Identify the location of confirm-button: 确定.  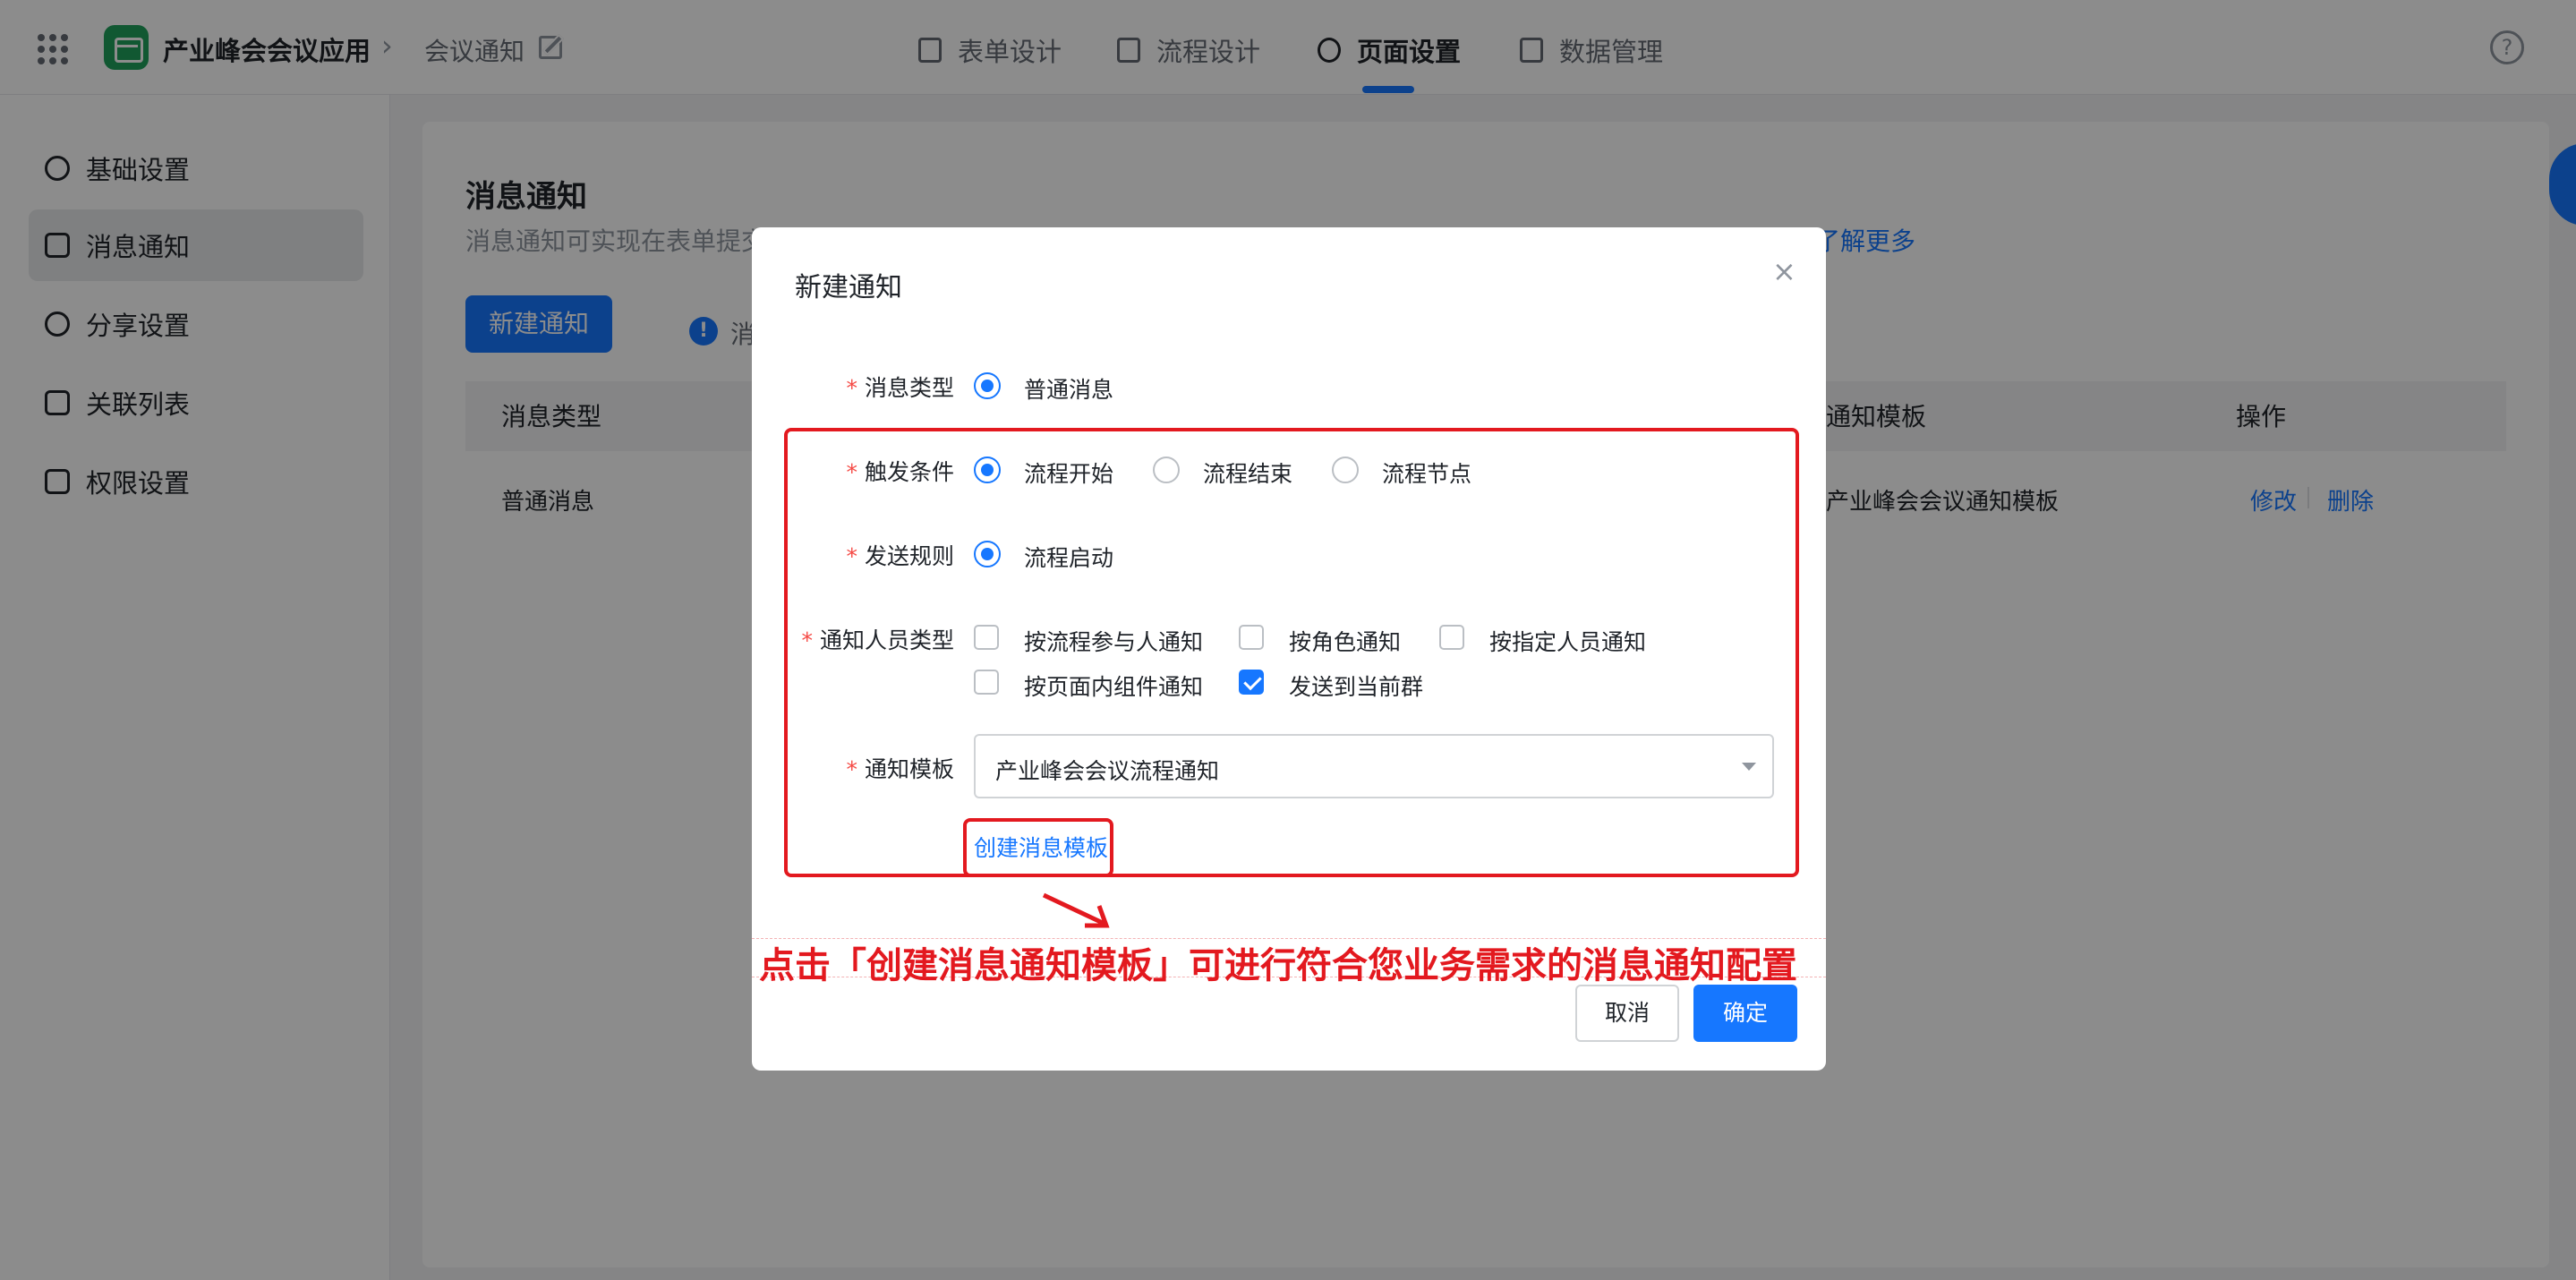
(1745, 1013).